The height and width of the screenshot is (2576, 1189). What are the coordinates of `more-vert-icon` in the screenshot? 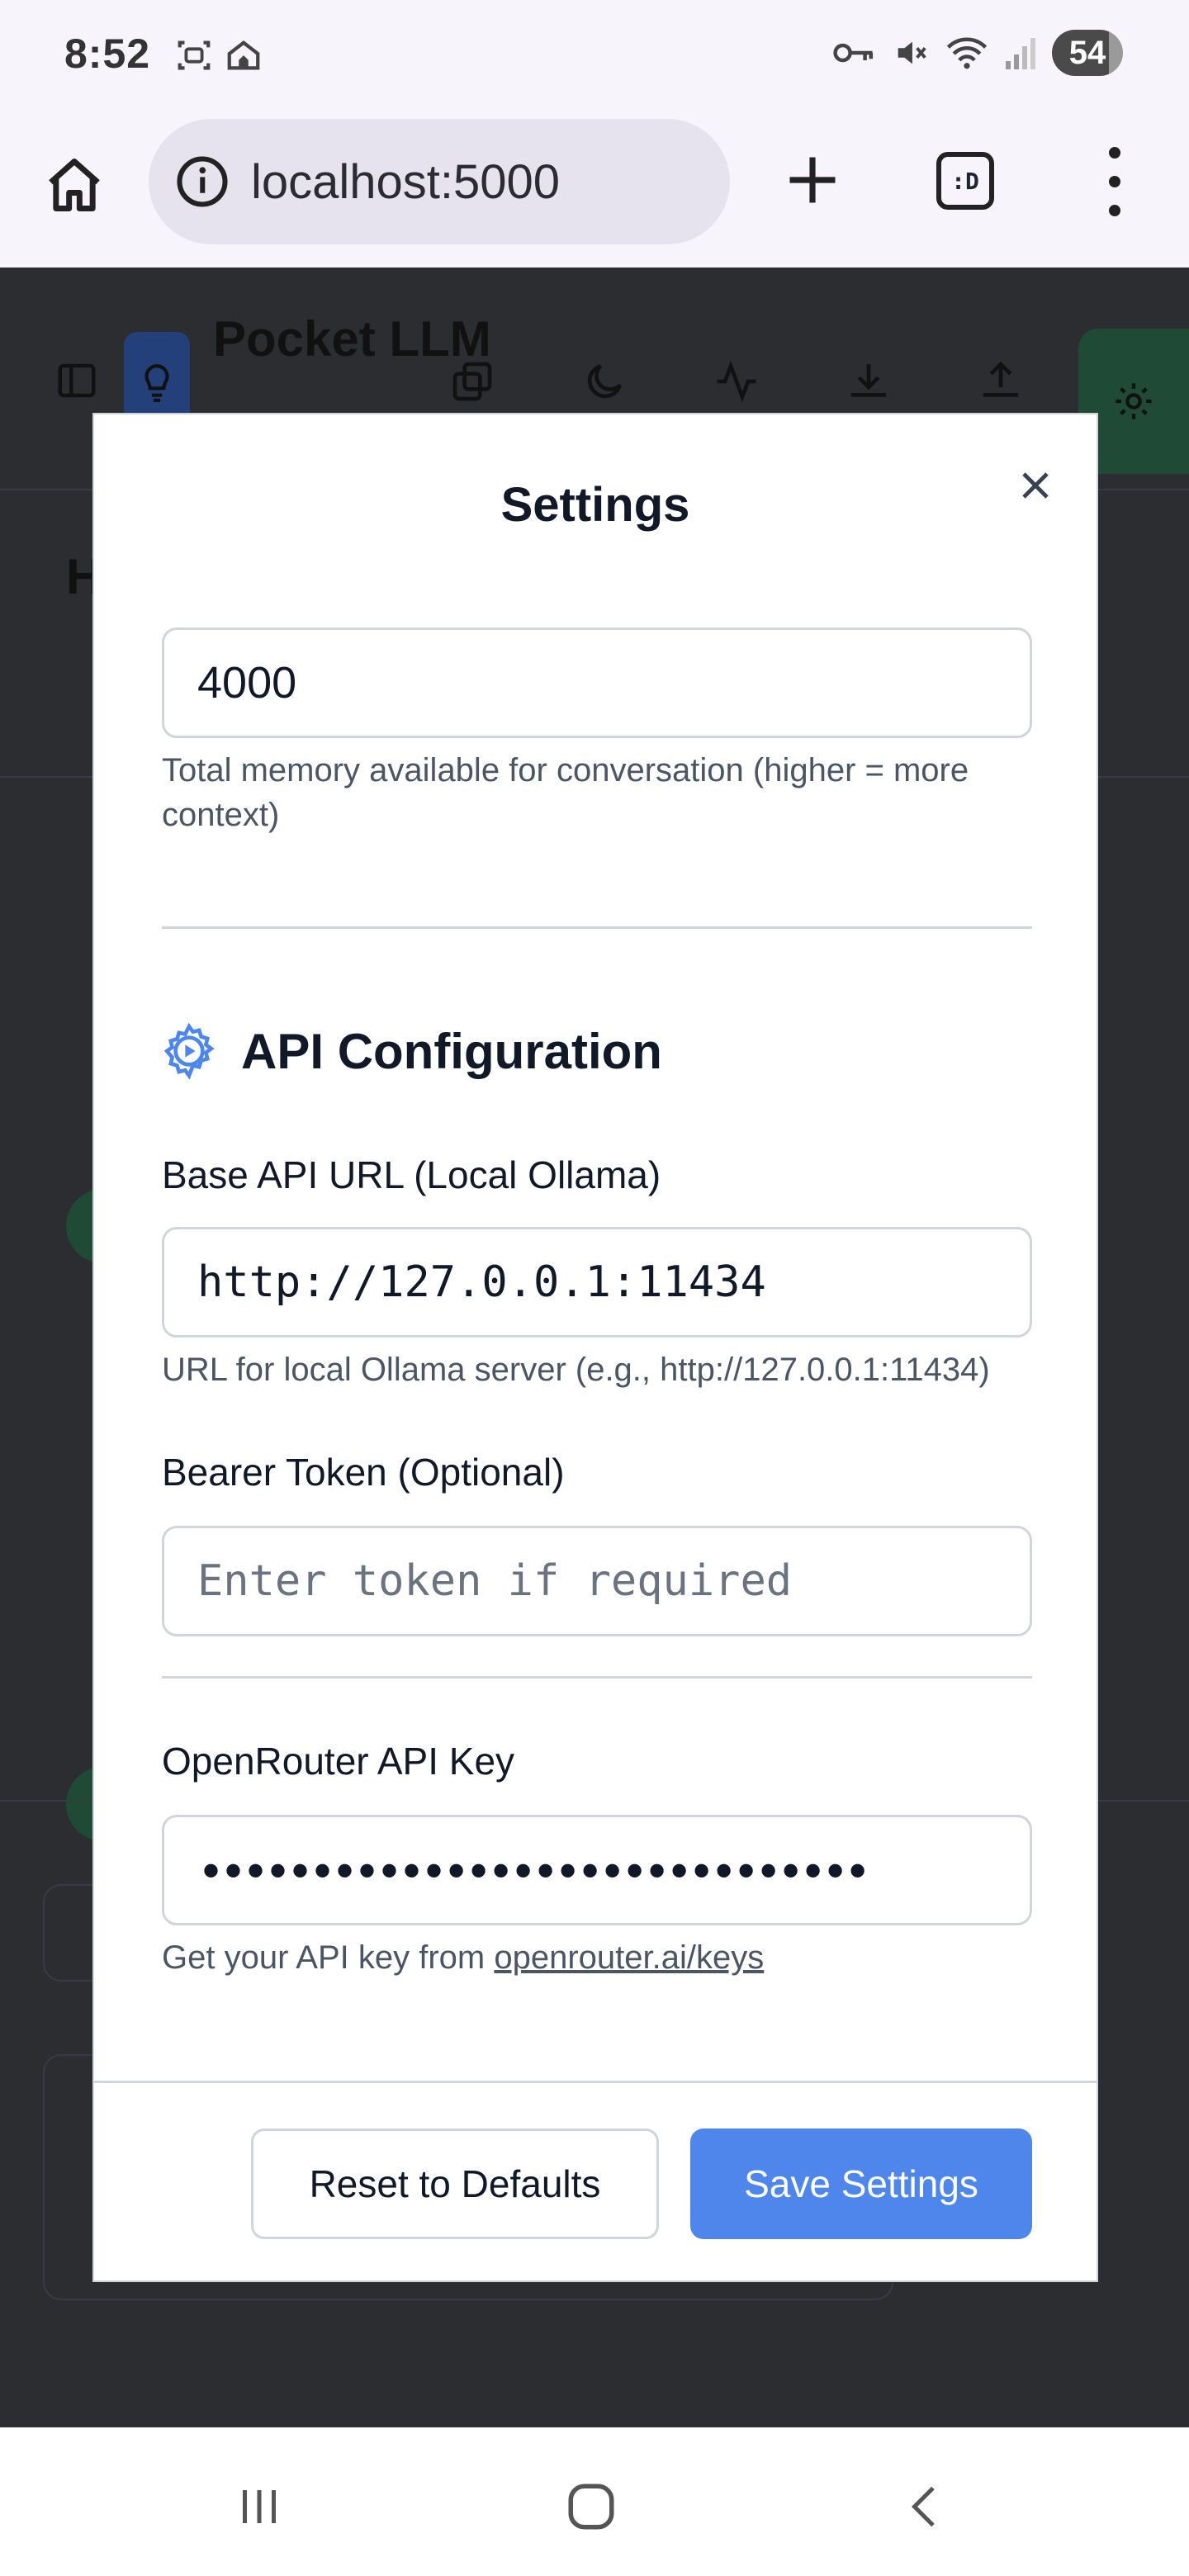 It's located at (1114, 153).